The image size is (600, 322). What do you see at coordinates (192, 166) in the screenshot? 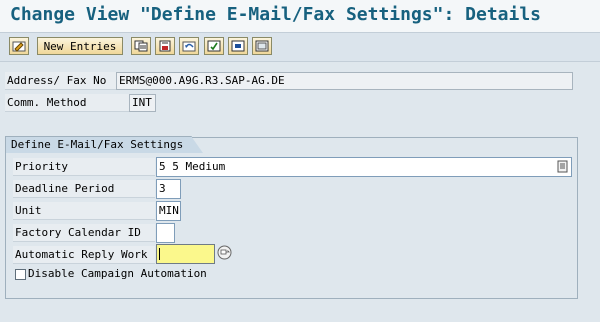
I see `priority-value: 5 5 Medium` at bounding box center [192, 166].